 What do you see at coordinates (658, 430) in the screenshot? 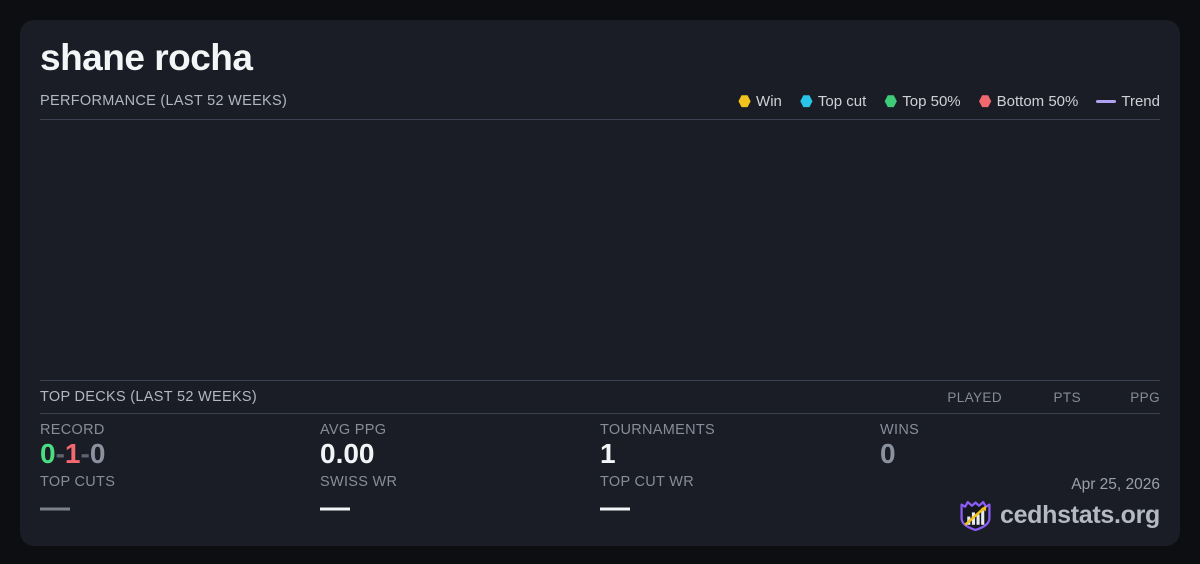
I see `stat-label: TOURNAMENTS` at bounding box center [658, 430].